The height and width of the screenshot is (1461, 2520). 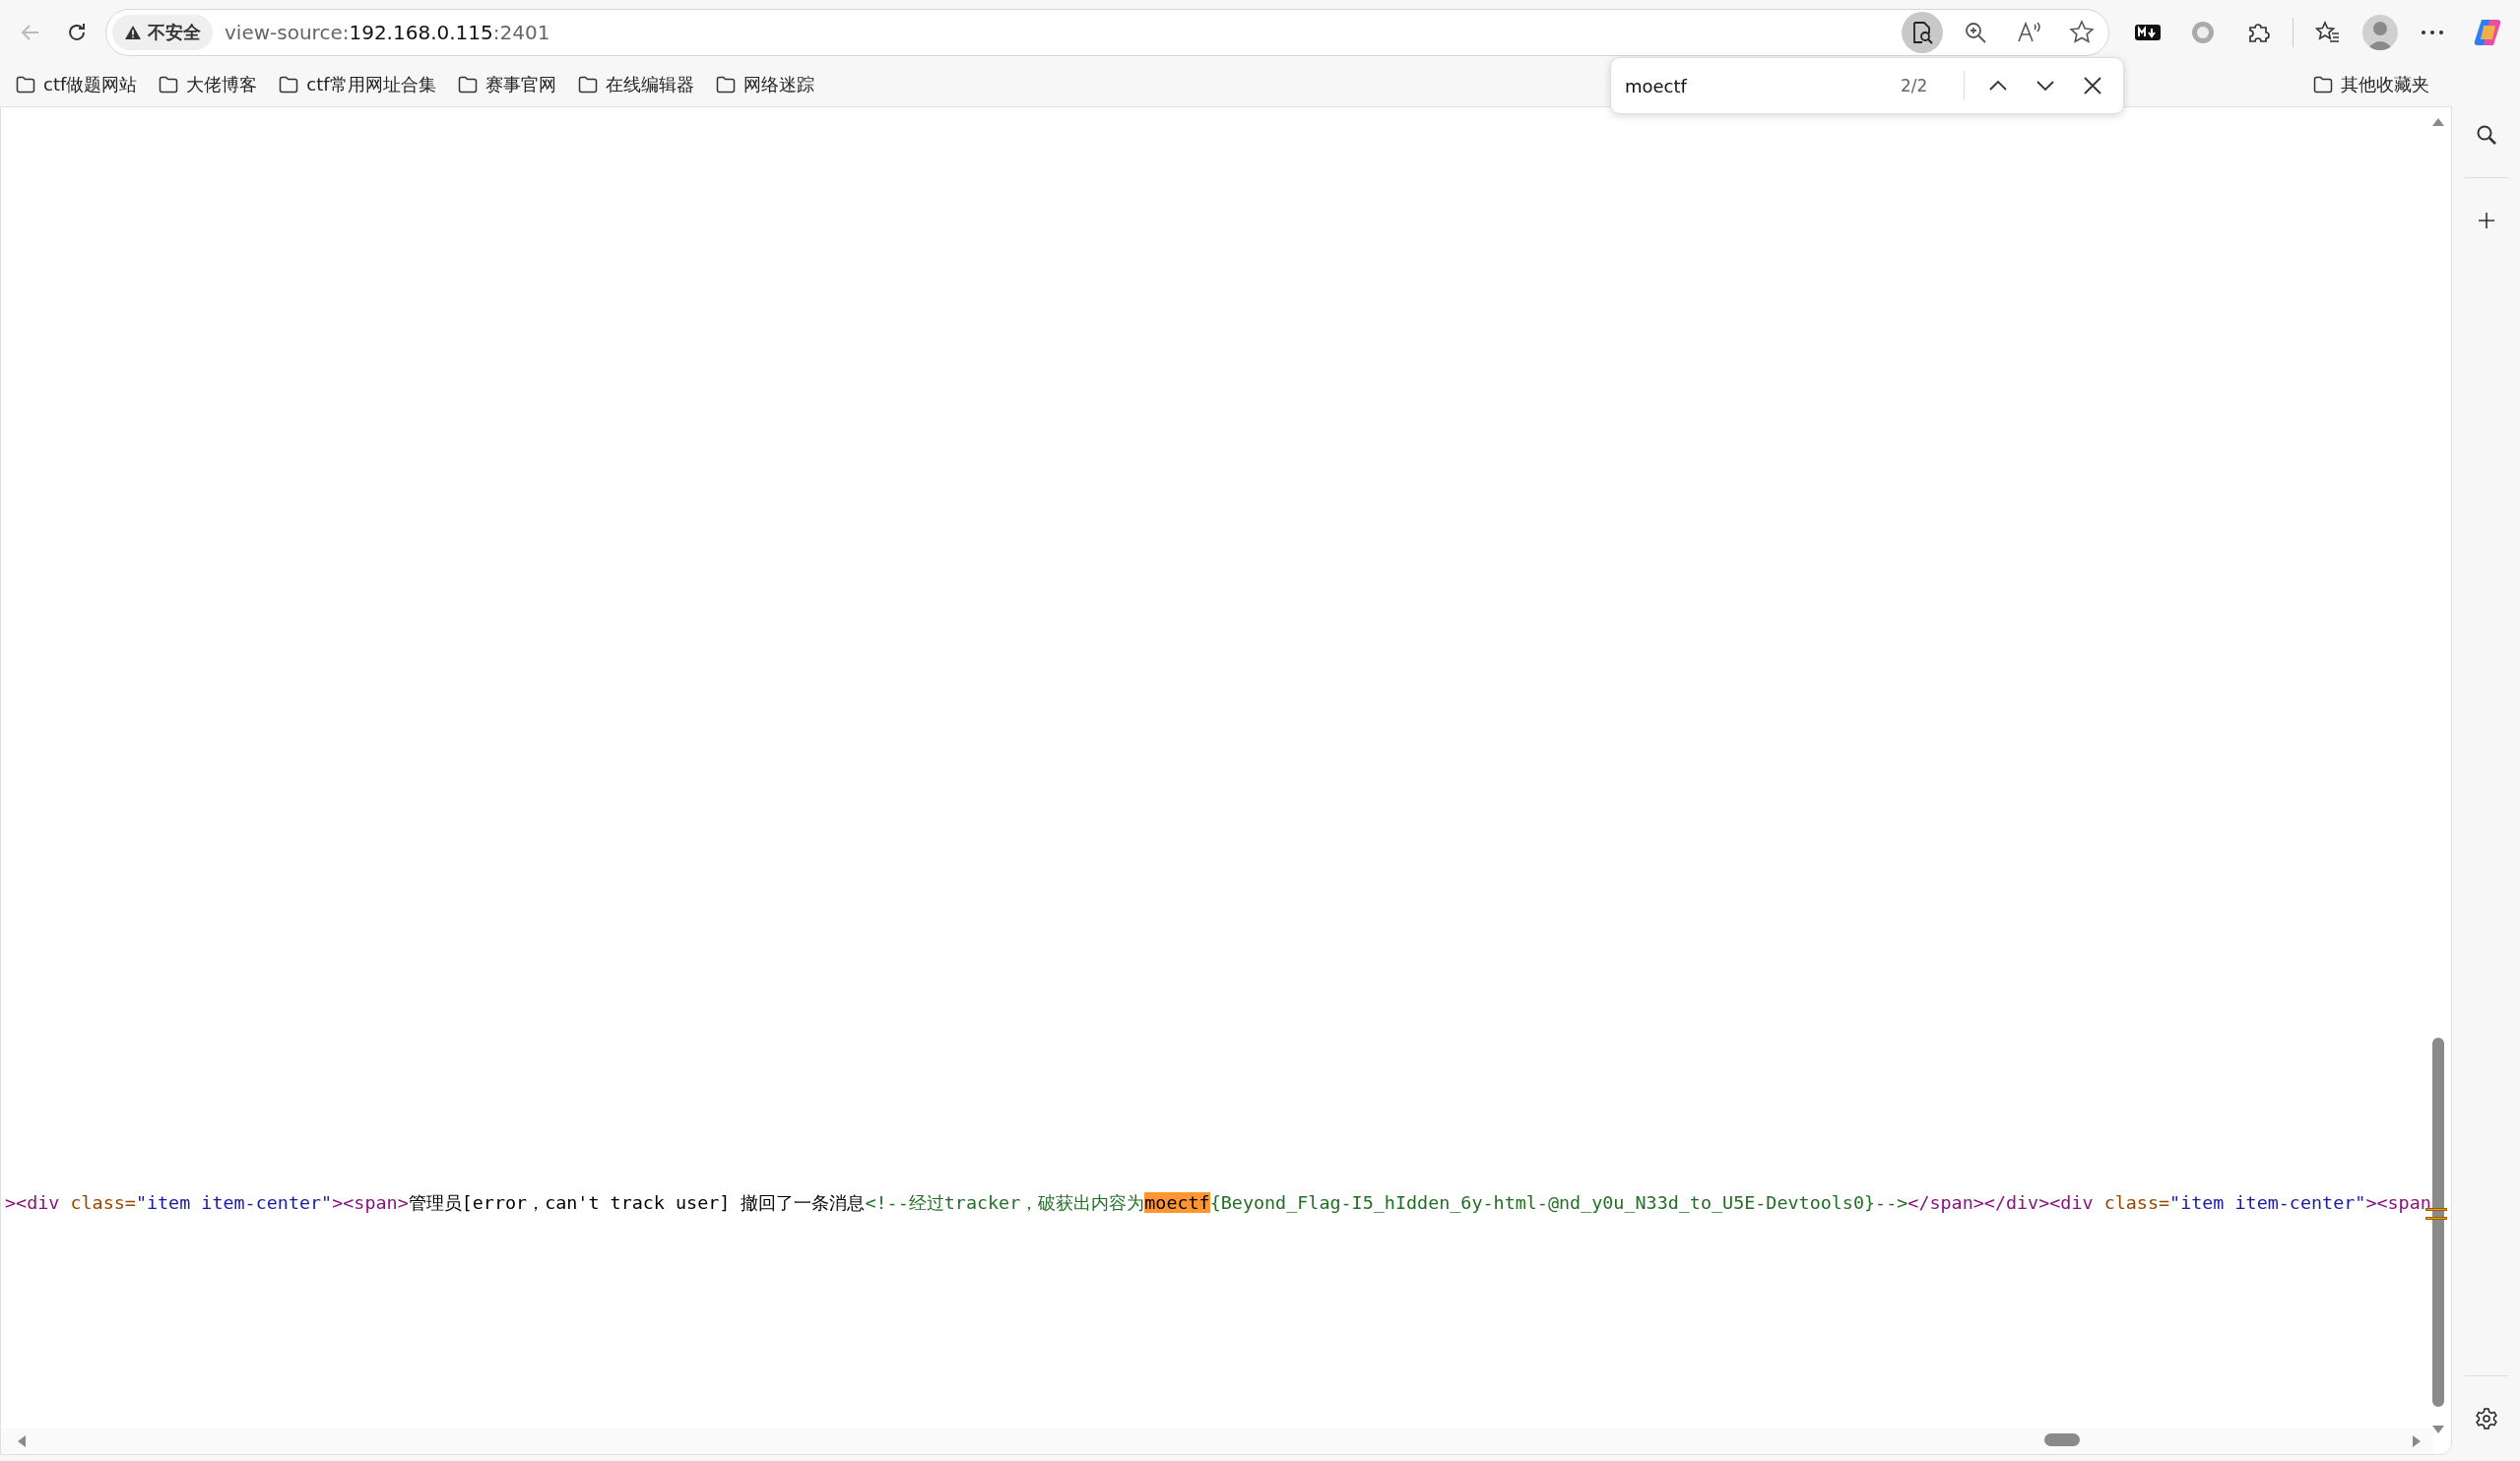 I want to click on profile-avatar, so click(x=2380, y=32).